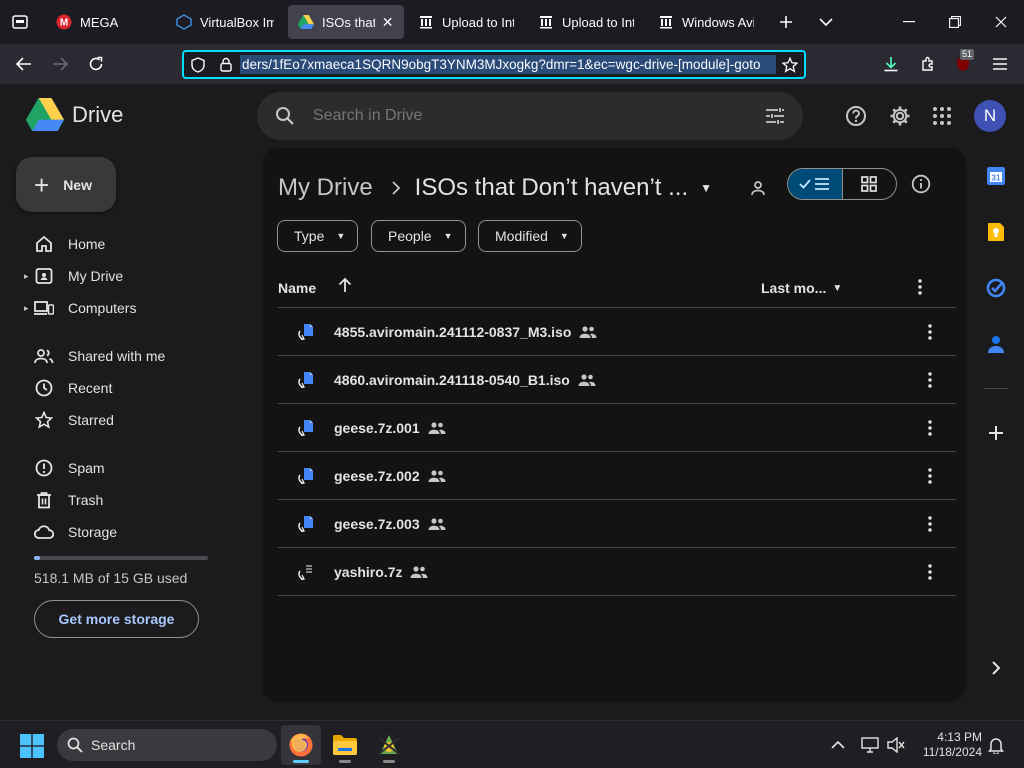 Image resolution: width=1024 pixels, height=768 pixels. I want to click on grid-view-button, so click(870, 184).